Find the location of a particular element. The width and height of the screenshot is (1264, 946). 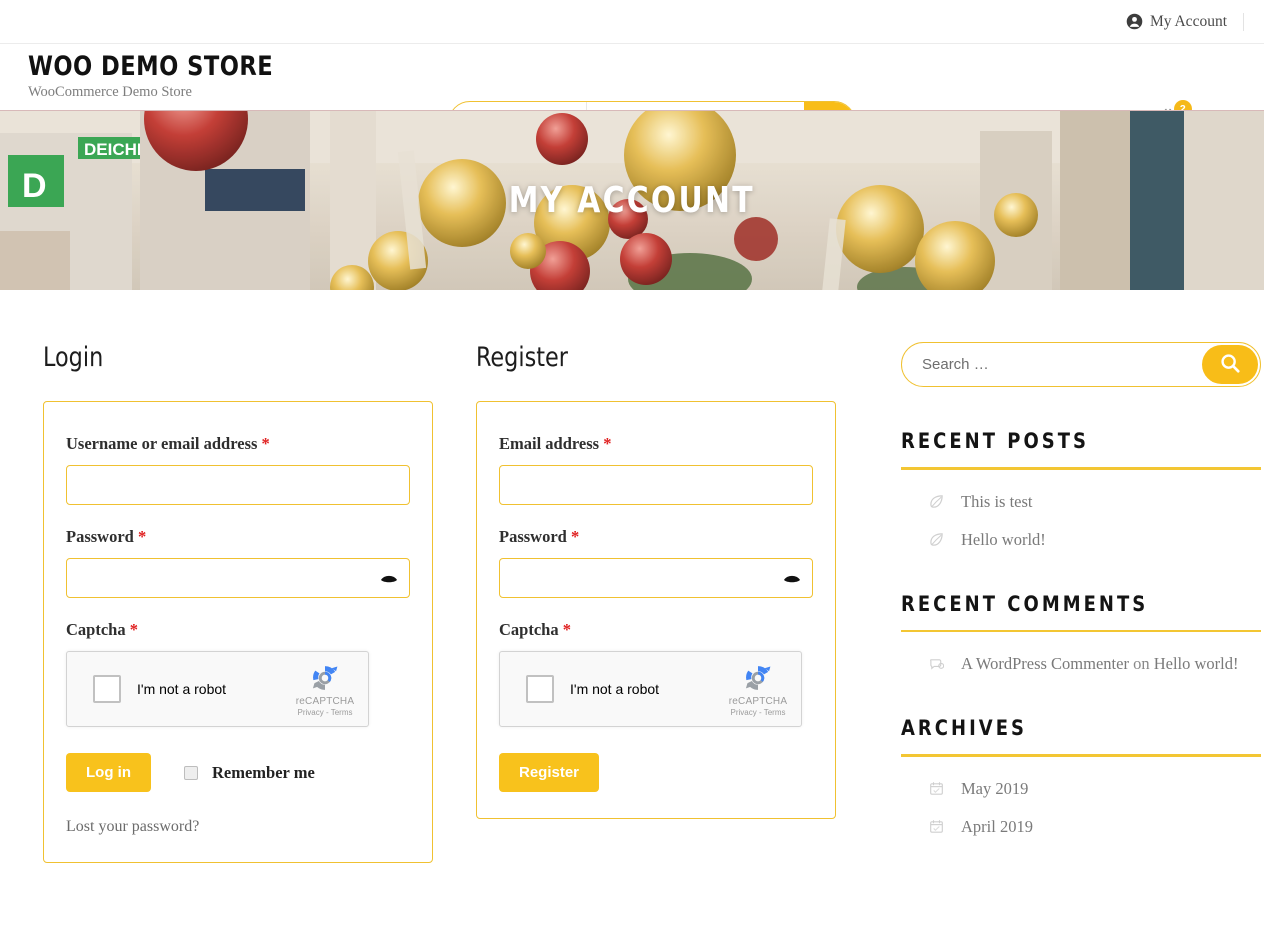

comment-post-link: Hello world! is located at coordinates (1196, 663).